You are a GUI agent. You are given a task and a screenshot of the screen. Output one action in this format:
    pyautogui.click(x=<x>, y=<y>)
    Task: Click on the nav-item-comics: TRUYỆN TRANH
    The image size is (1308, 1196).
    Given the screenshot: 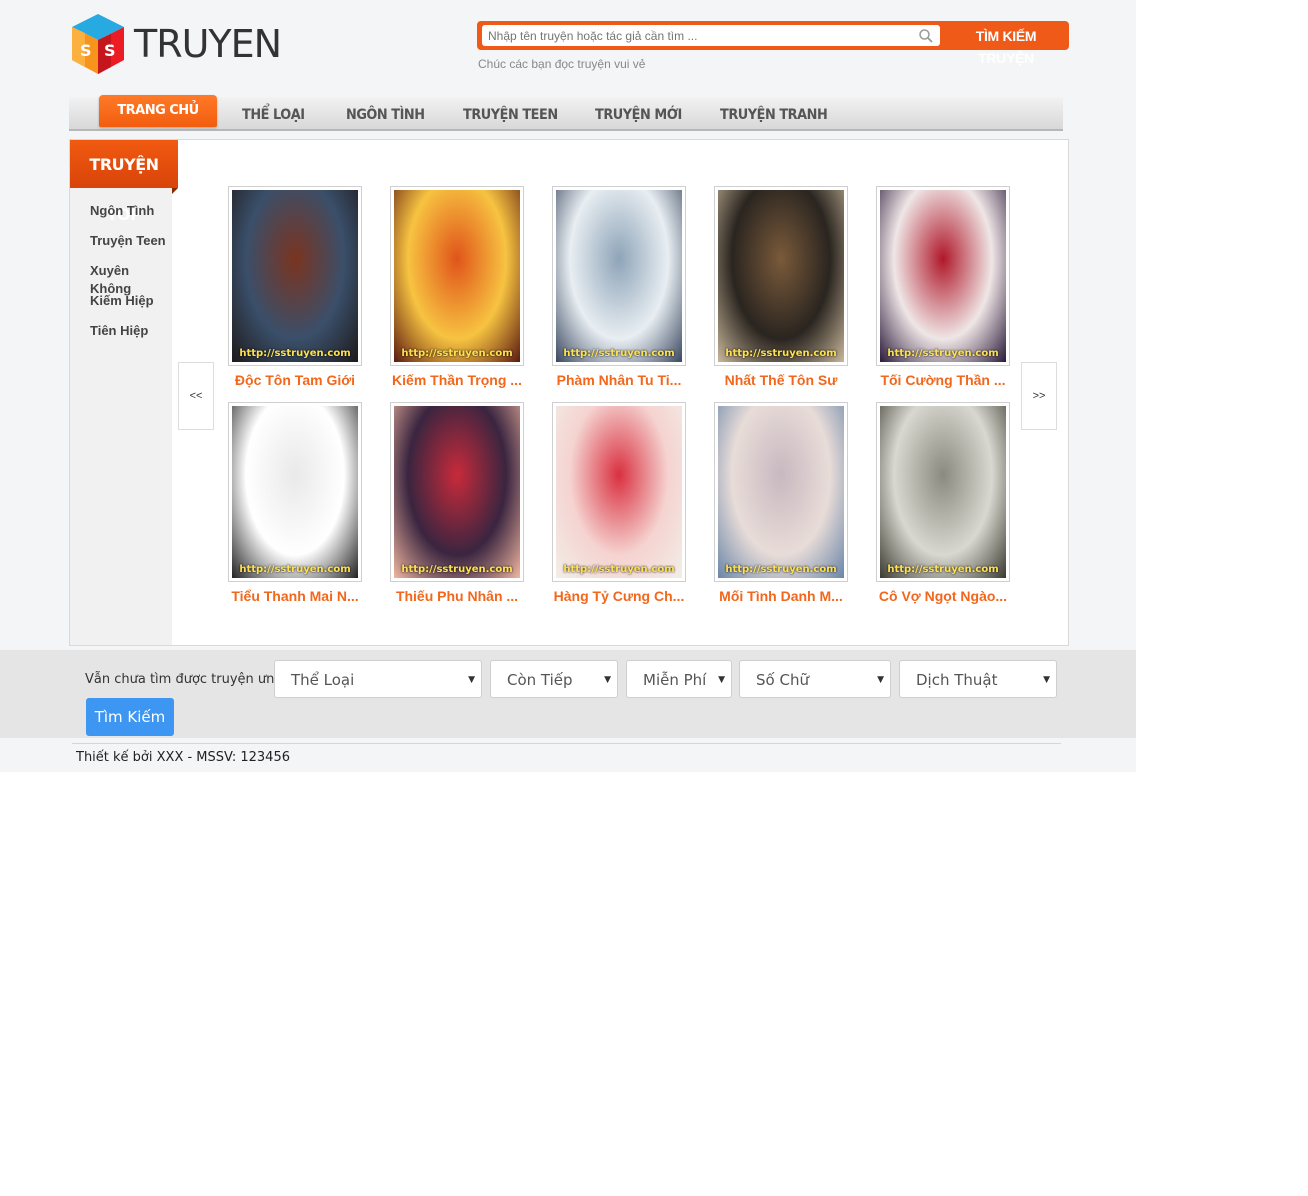 What is the action you would take?
    pyautogui.click(x=774, y=113)
    